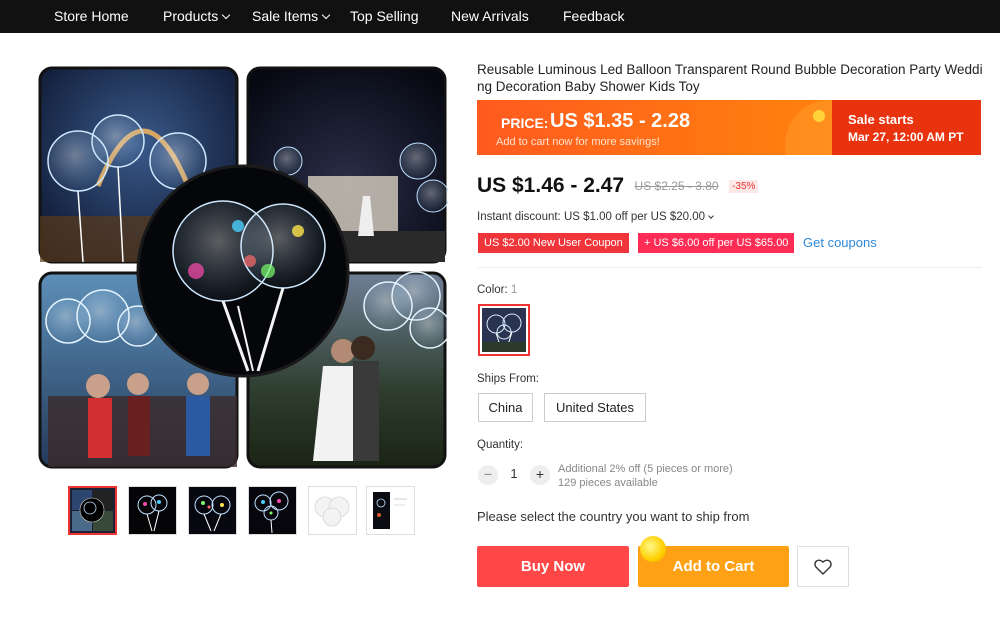 The width and height of the screenshot is (1000, 628). I want to click on quantity-value: 1, so click(514, 473).